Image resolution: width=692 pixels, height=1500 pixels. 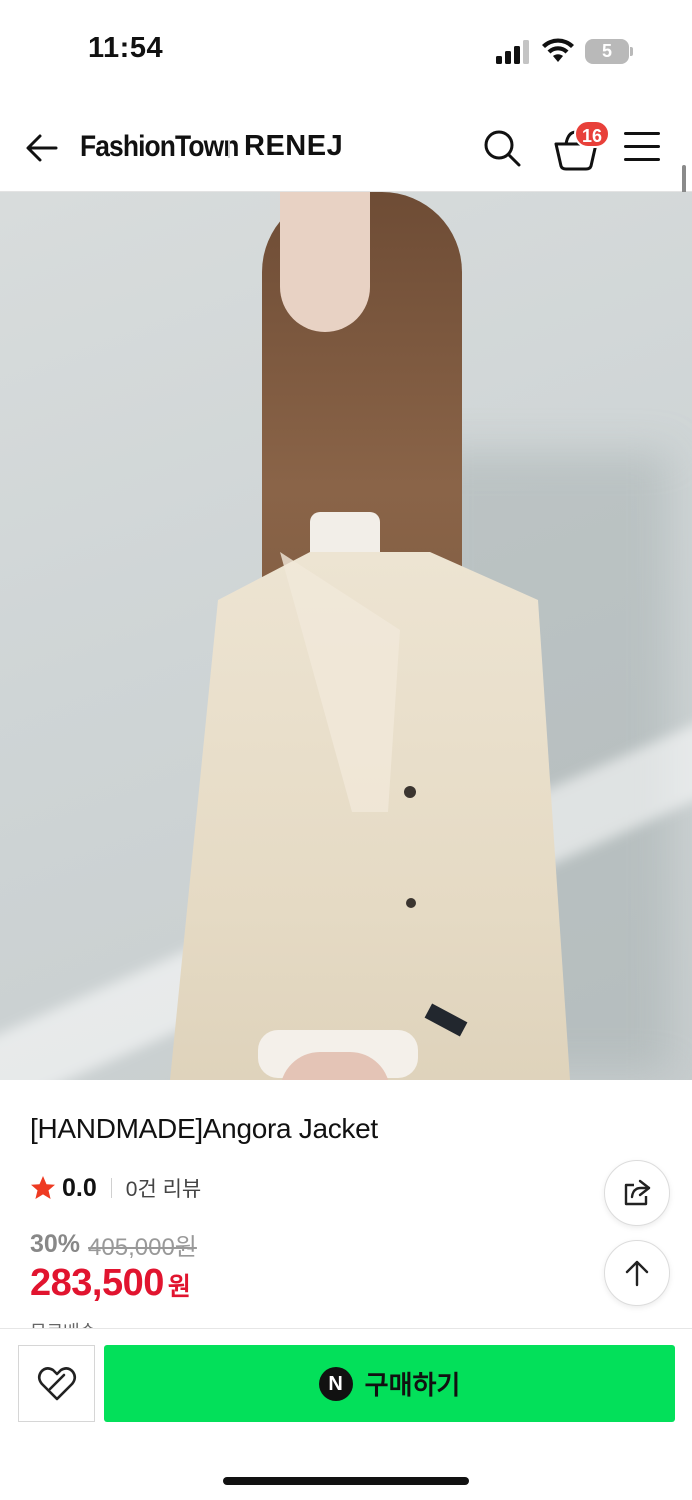 What do you see at coordinates (558, 50) in the screenshot?
I see `wifi-icon` at bounding box center [558, 50].